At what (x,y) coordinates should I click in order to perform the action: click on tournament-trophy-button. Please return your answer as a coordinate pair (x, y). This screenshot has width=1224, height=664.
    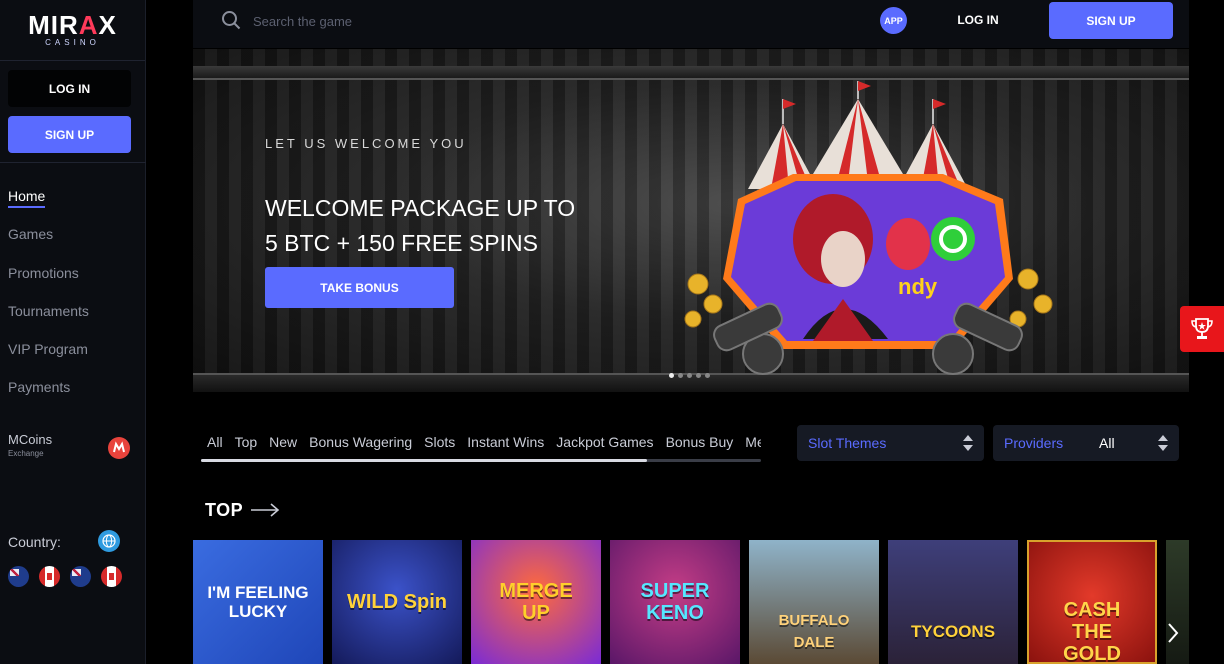
    Looking at the image, I should click on (1202, 329).